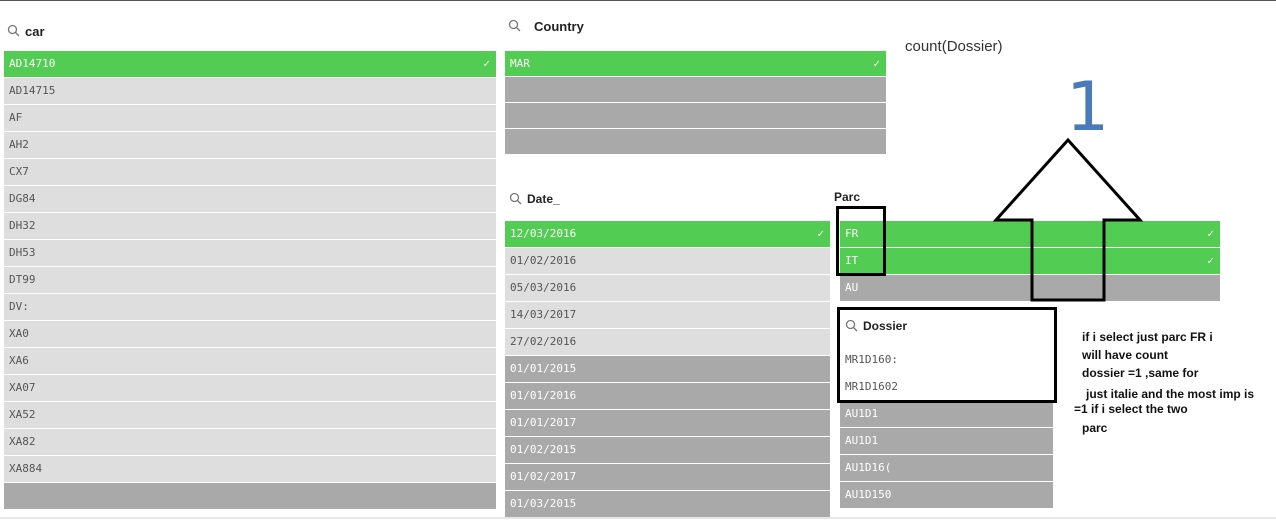 The image size is (1276, 522). Describe the element at coordinates (250, 388) in the screenshot. I see `car-list-item: XA07` at that location.